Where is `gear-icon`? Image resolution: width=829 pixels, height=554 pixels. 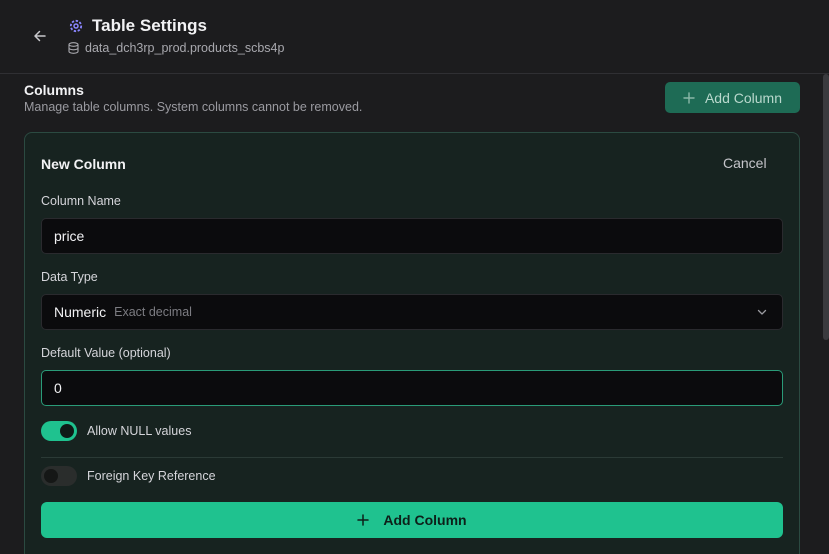 gear-icon is located at coordinates (76, 26).